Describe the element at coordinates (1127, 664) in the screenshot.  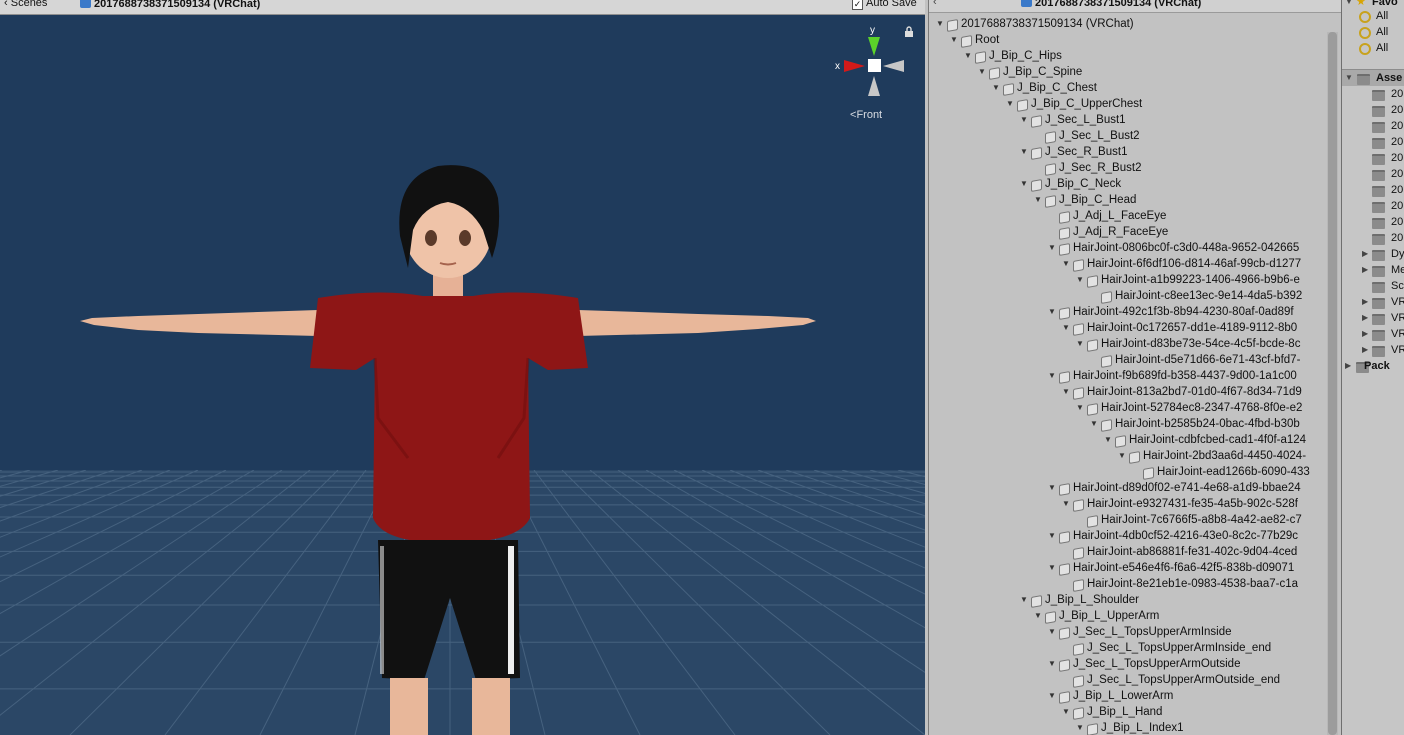
I see `hierarchy-row: ▼ J_Sec_L_TopsUpperArmOutside` at that location.